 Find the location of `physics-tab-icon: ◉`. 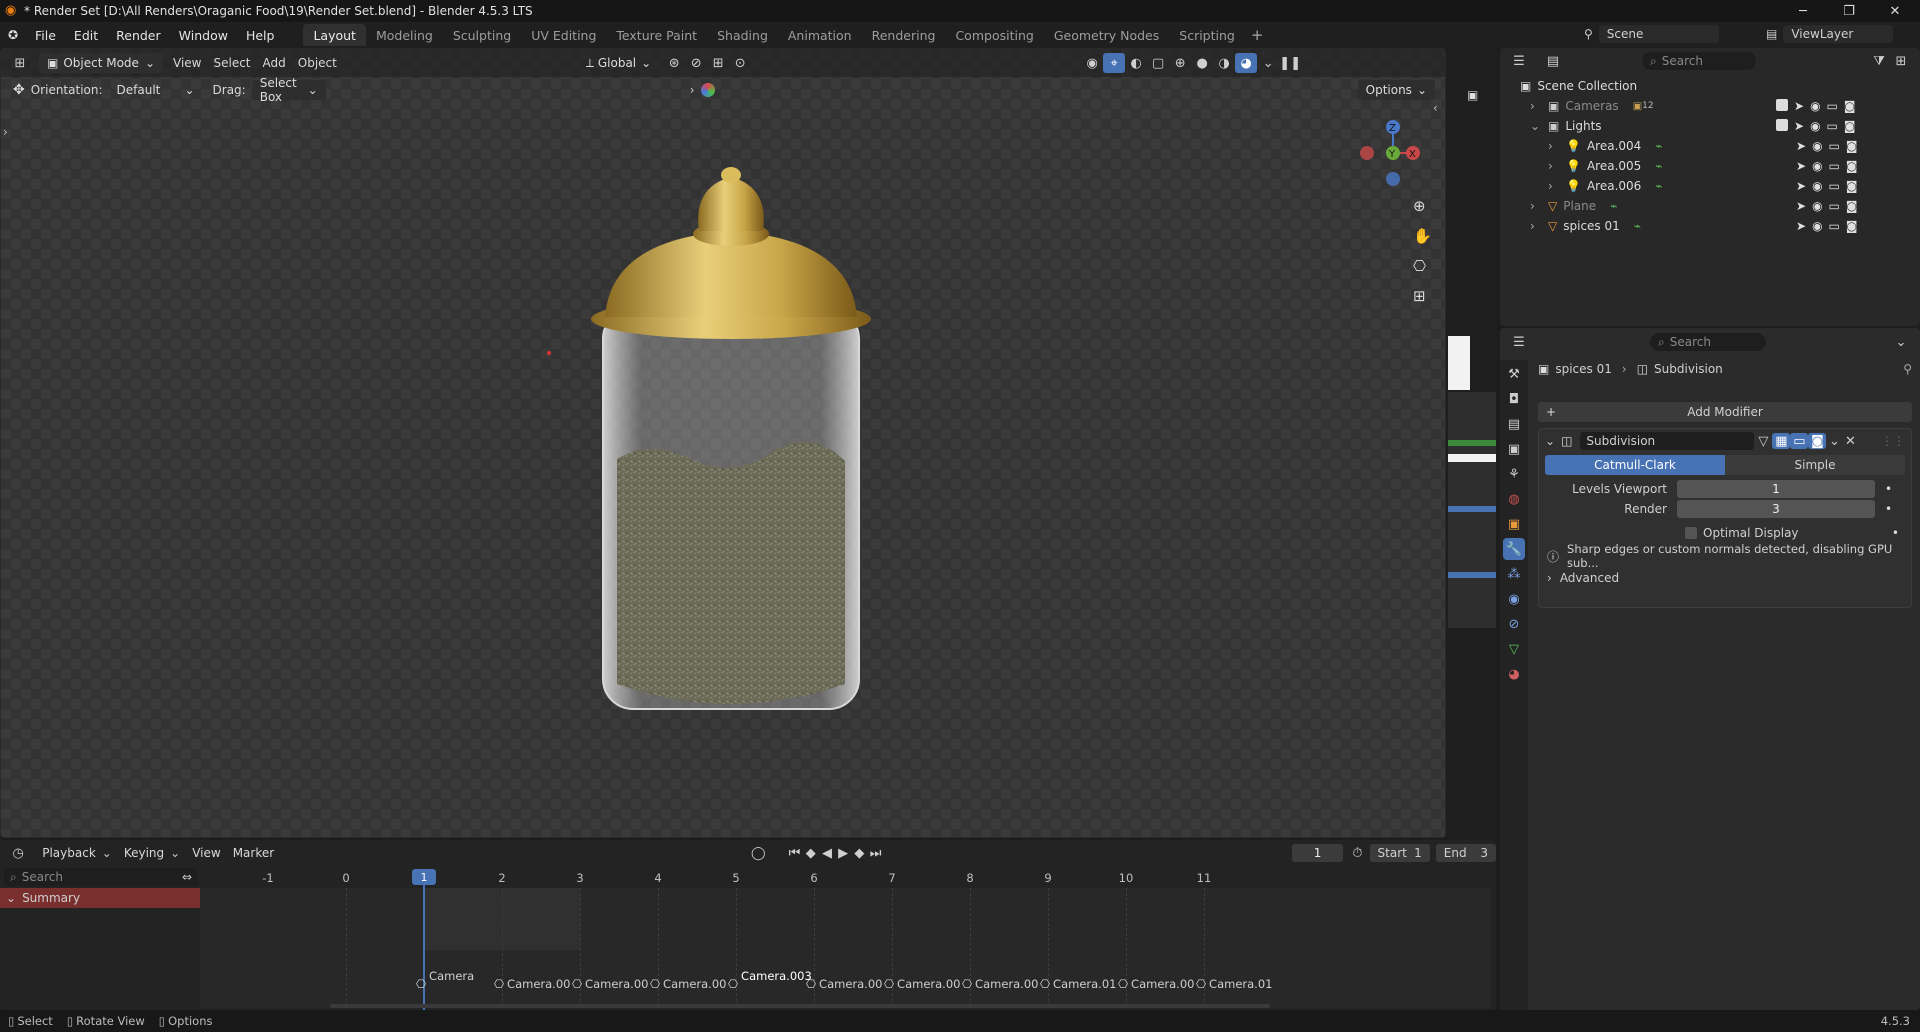

physics-tab-icon: ◉ is located at coordinates (1514, 599).